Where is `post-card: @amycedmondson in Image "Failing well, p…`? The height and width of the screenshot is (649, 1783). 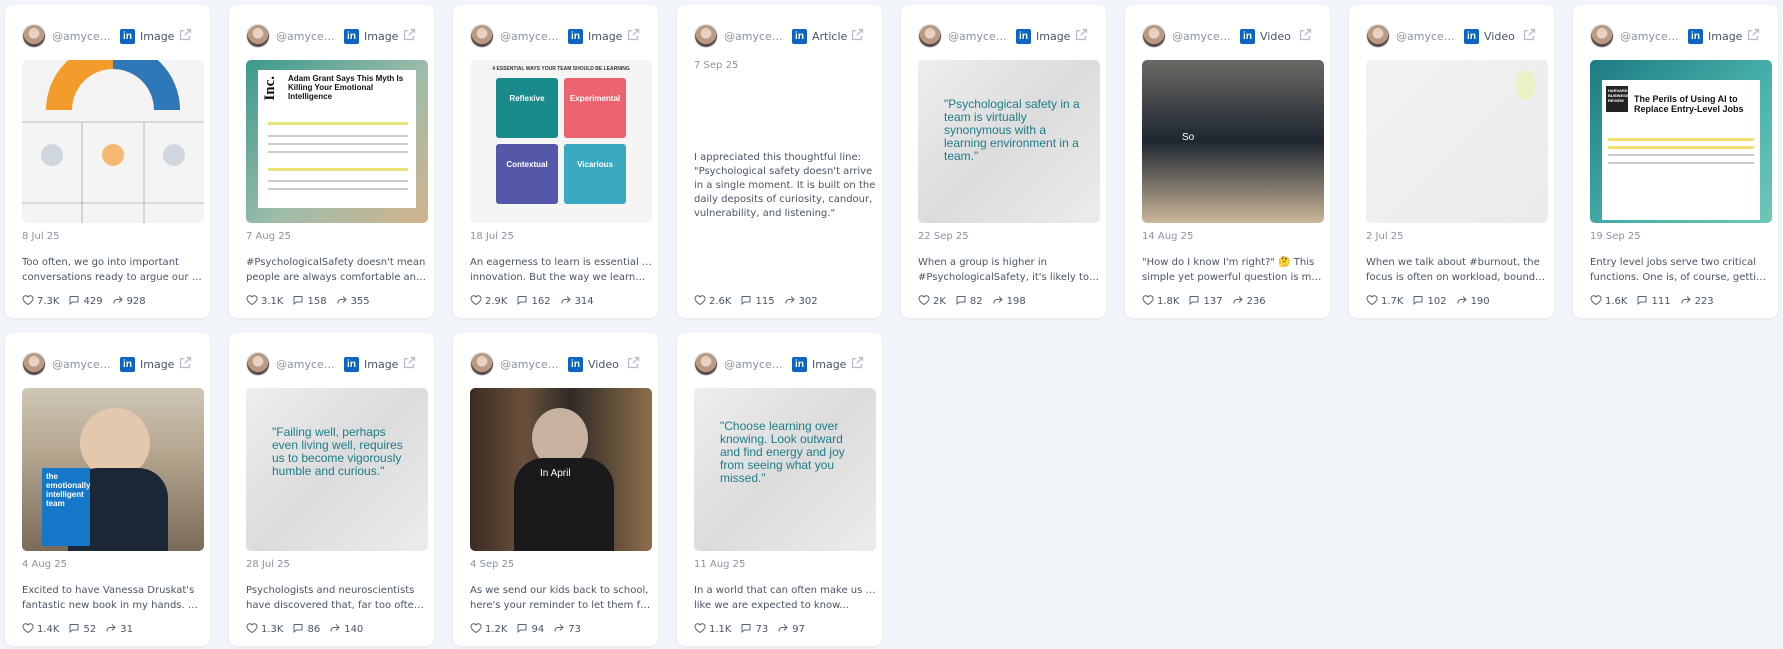
post-card: @amycedmondson in Image "Failing well, p… is located at coordinates (331, 489).